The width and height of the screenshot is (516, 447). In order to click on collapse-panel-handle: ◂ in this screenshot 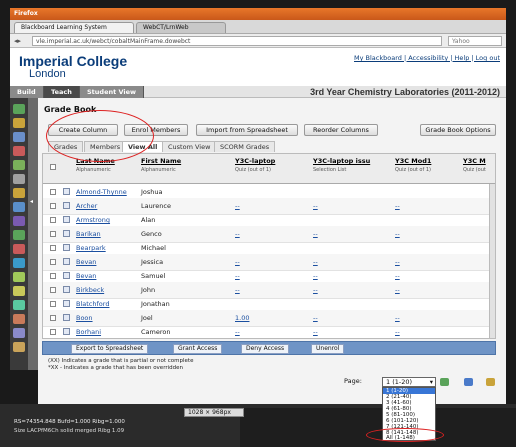, I will do `click(33, 234)`.